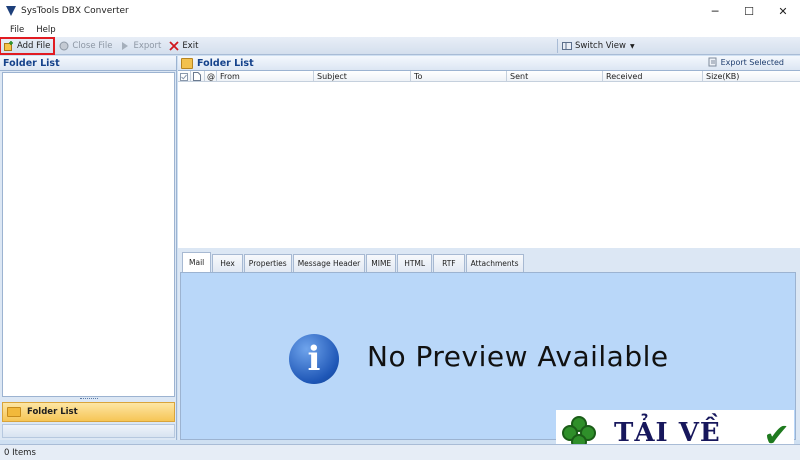 This screenshot has height=460, width=800. I want to click on info-icon: i, so click(314, 359).